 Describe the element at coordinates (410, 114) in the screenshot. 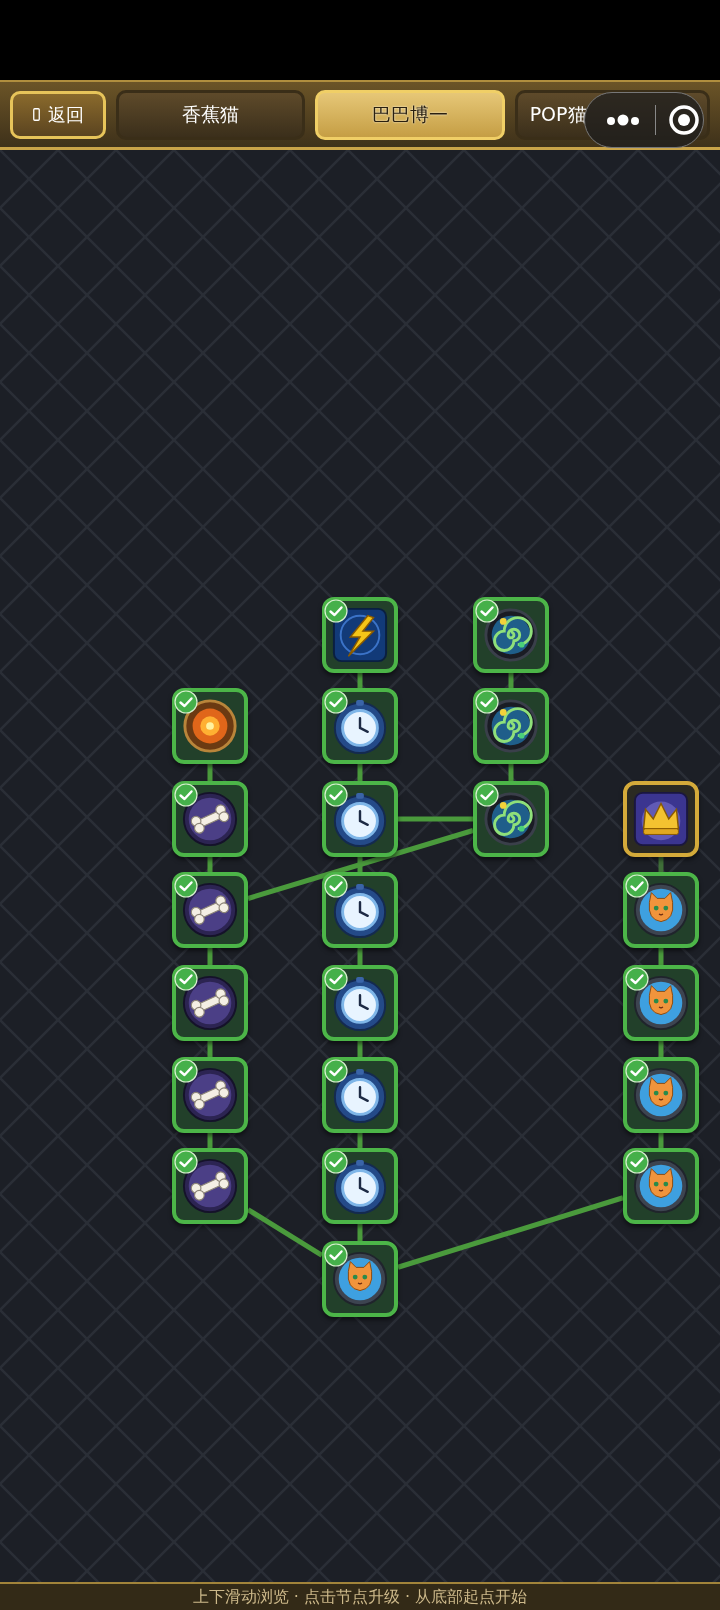

I see `category-tab: 巴巴博一` at that location.